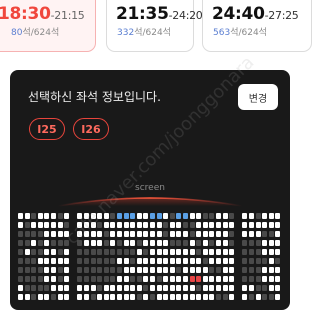 The height and width of the screenshot is (310, 320). Describe the element at coordinates (154, 26) in the screenshot. I see `showtime-card-2135: 21:35-24:20 332석/624석` at that location.